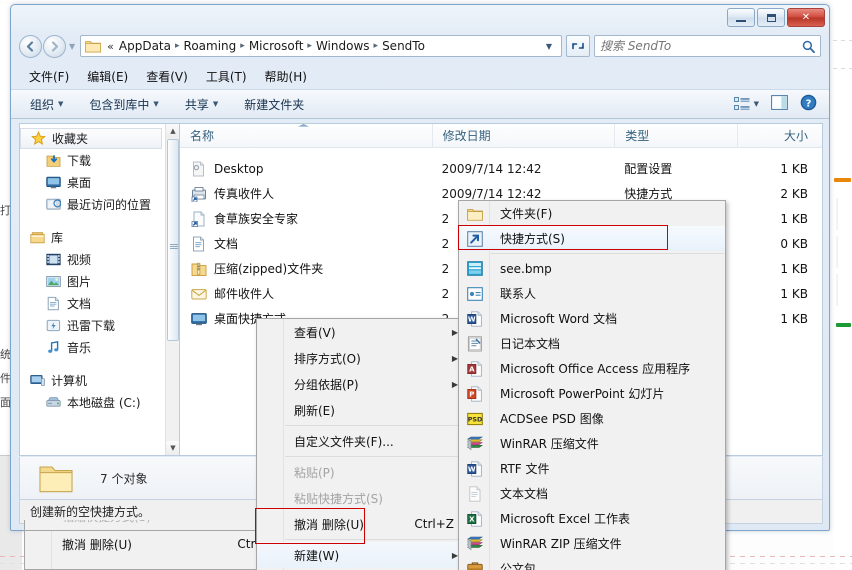 Image resolution: width=852 pixels, height=570 pixels. I want to click on submenu-item-access-application: A Microsoft Office Access 应用程序, so click(592, 368).